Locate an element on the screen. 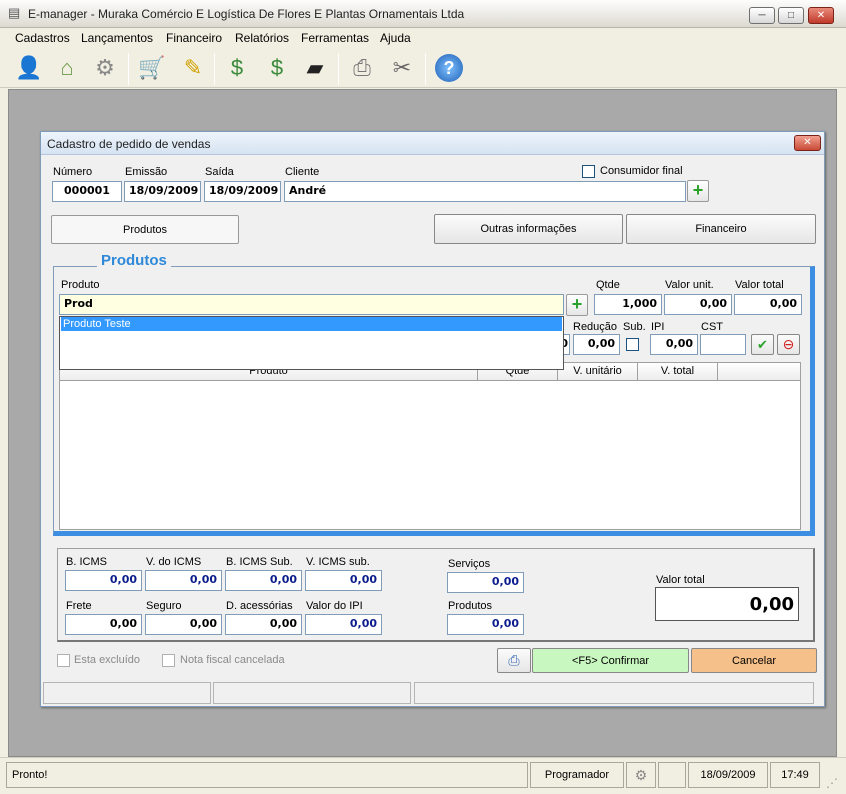 Image resolution: width=846 pixels, height=794 pixels. valor-unit-field: 0,00 is located at coordinates (698, 304).